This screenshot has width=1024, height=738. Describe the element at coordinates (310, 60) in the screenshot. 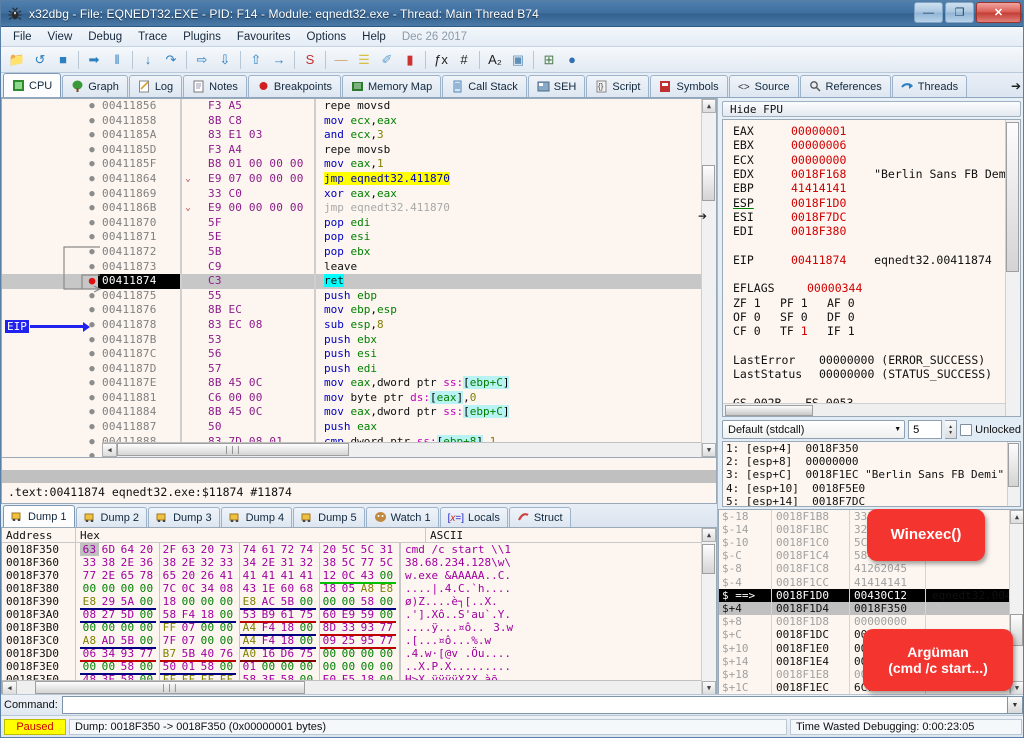

I see `toolbar-scylla-icon: S` at that location.